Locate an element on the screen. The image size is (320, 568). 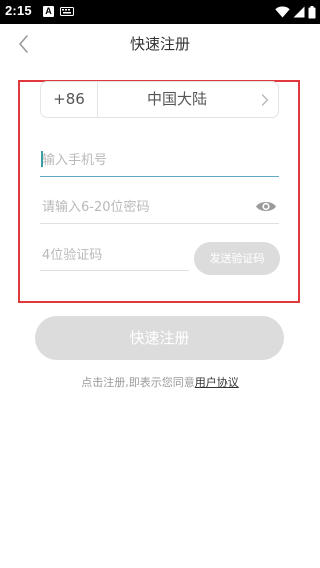
agreement-text: 点击注册,即表示您同意用户协议 is located at coordinates (160, 382).